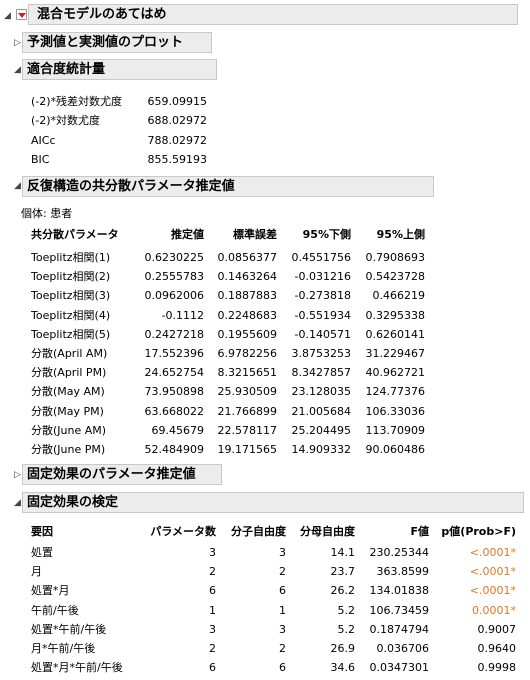 This screenshot has width=530, height=680. I want to click on cov-column-header: 95%下側, so click(326, 234).